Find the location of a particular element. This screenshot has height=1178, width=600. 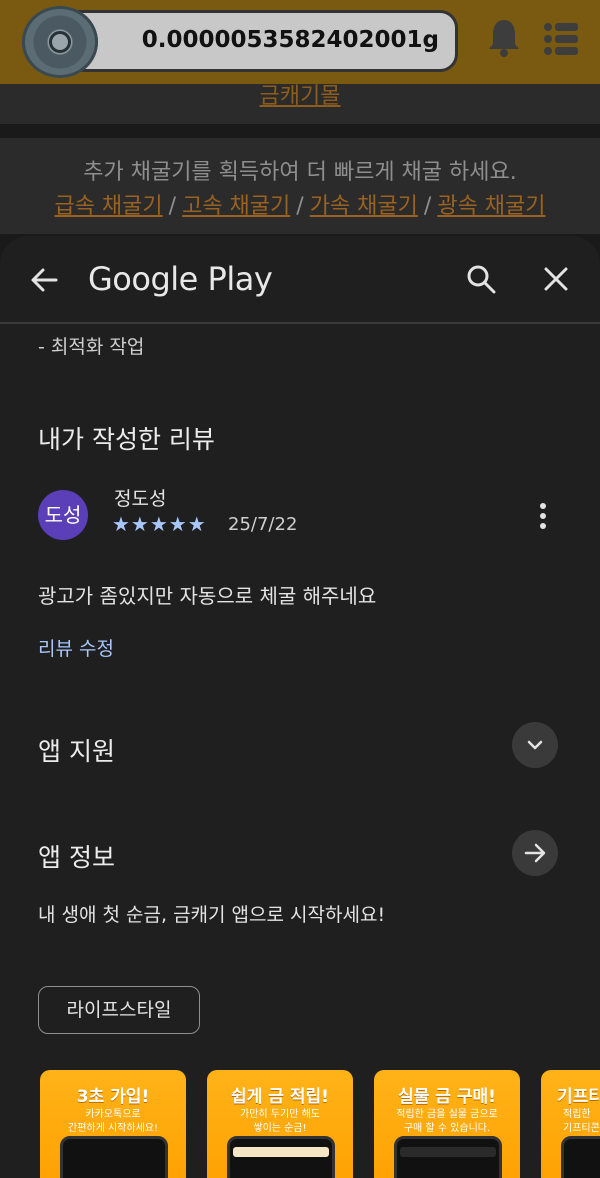

screenshot-card: 3초 가입! 카카오톡으로 간편하게 시작하세요! is located at coordinates (113, 1124).